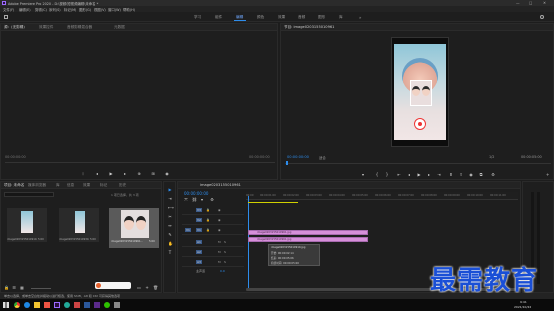 This screenshot has height=311, width=554. What do you see at coordinates (14, 185) in the screenshot?
I see `tab-project: 项目: 未命名` at bounding box center [14, 185].